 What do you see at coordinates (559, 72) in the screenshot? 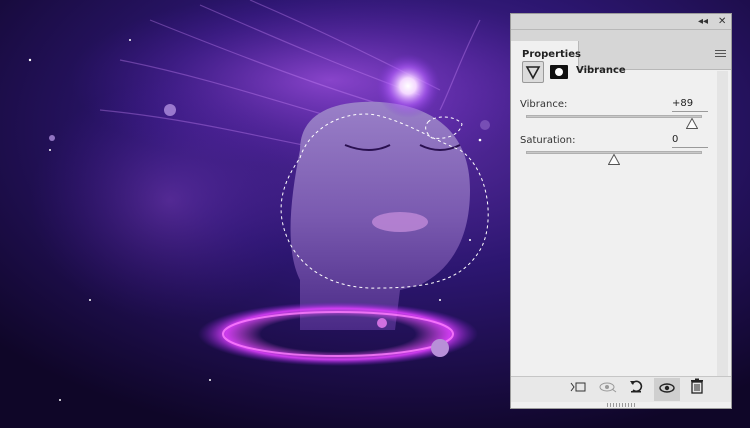
I see `layer-mask-icon` at bounding box center [559, 72].